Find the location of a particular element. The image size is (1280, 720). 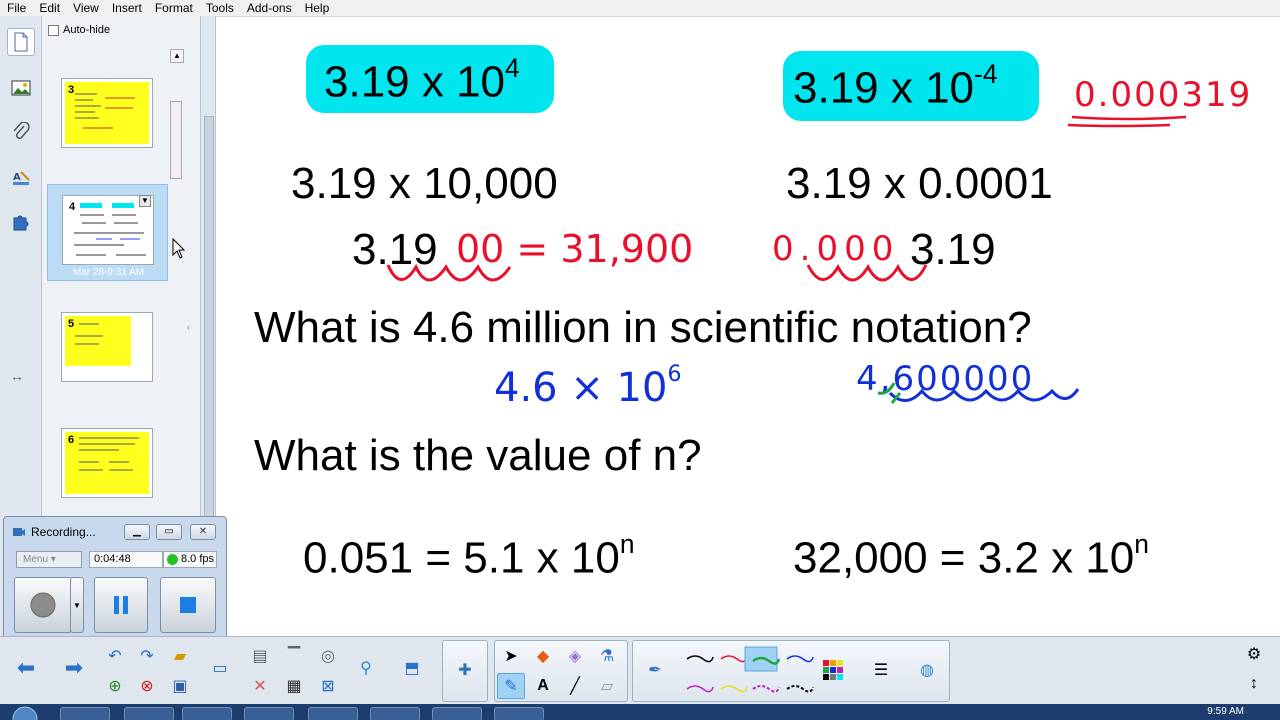

taskbar-app is located at coordinates (207, 713).